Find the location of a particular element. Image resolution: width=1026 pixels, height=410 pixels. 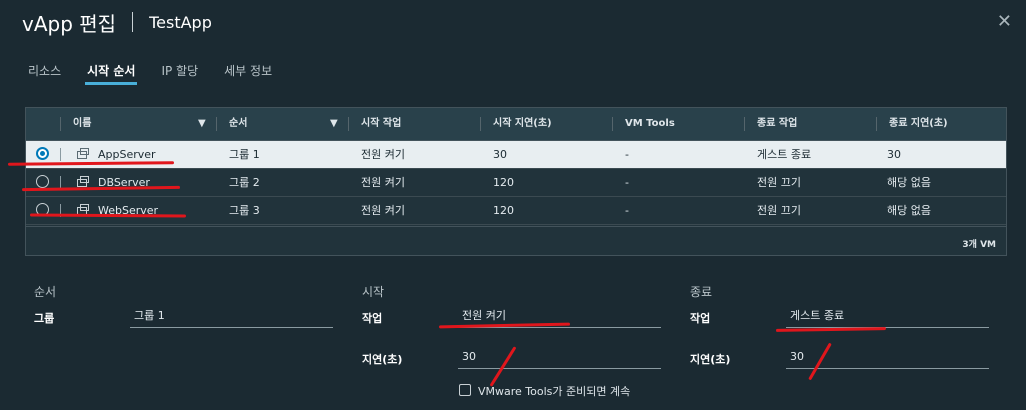

column-header-vm-tools: VM Tools is located at coordinates (650, 124).